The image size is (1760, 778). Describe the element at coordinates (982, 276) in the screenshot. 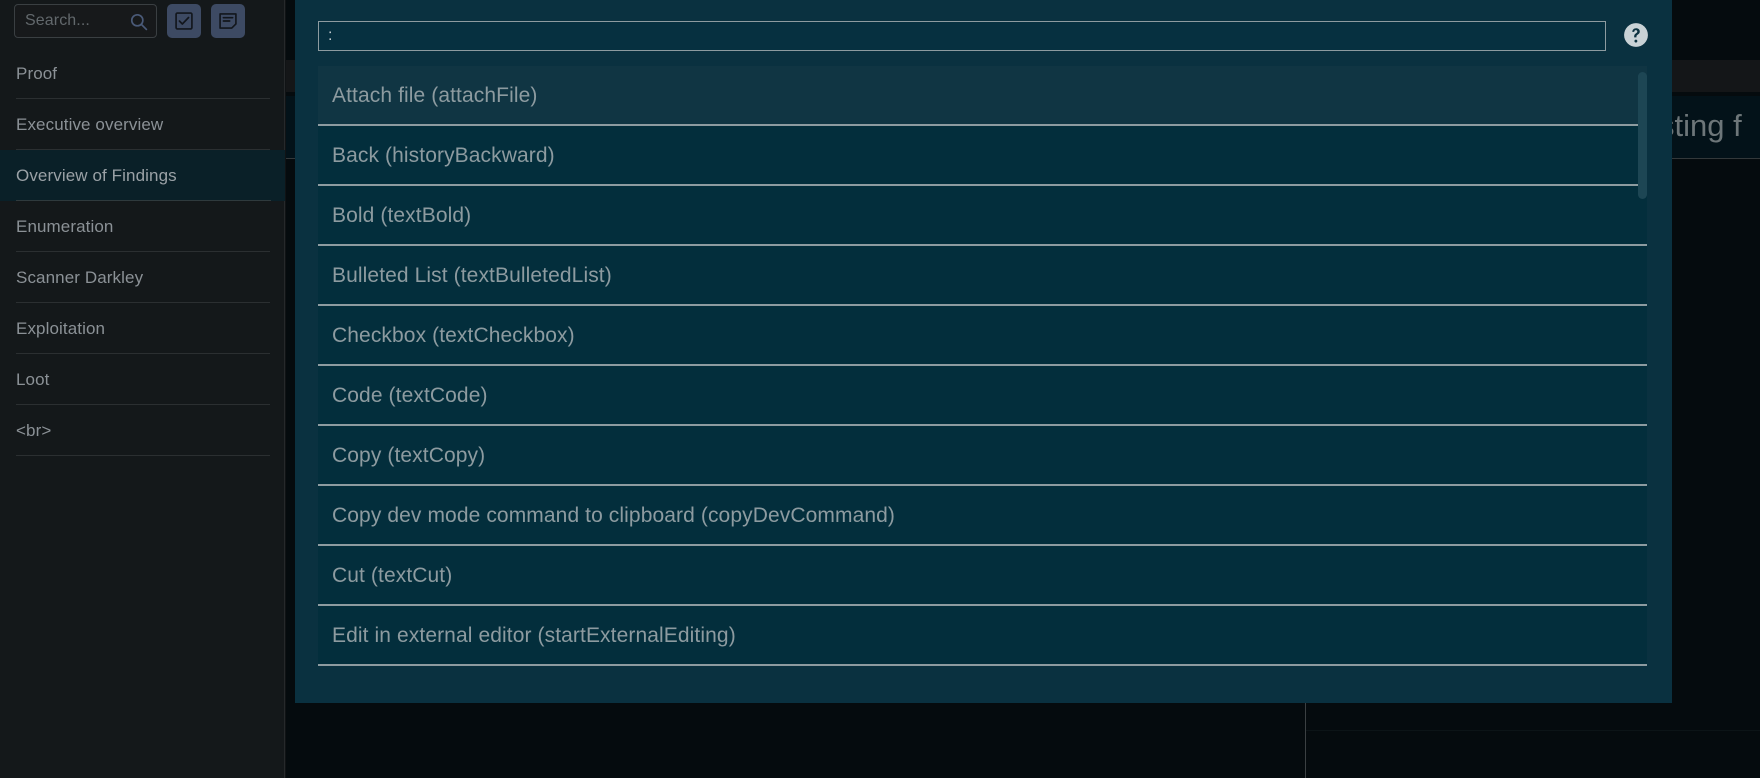

I see `command-option: Bulleted List (textBulletedList)` at that location.